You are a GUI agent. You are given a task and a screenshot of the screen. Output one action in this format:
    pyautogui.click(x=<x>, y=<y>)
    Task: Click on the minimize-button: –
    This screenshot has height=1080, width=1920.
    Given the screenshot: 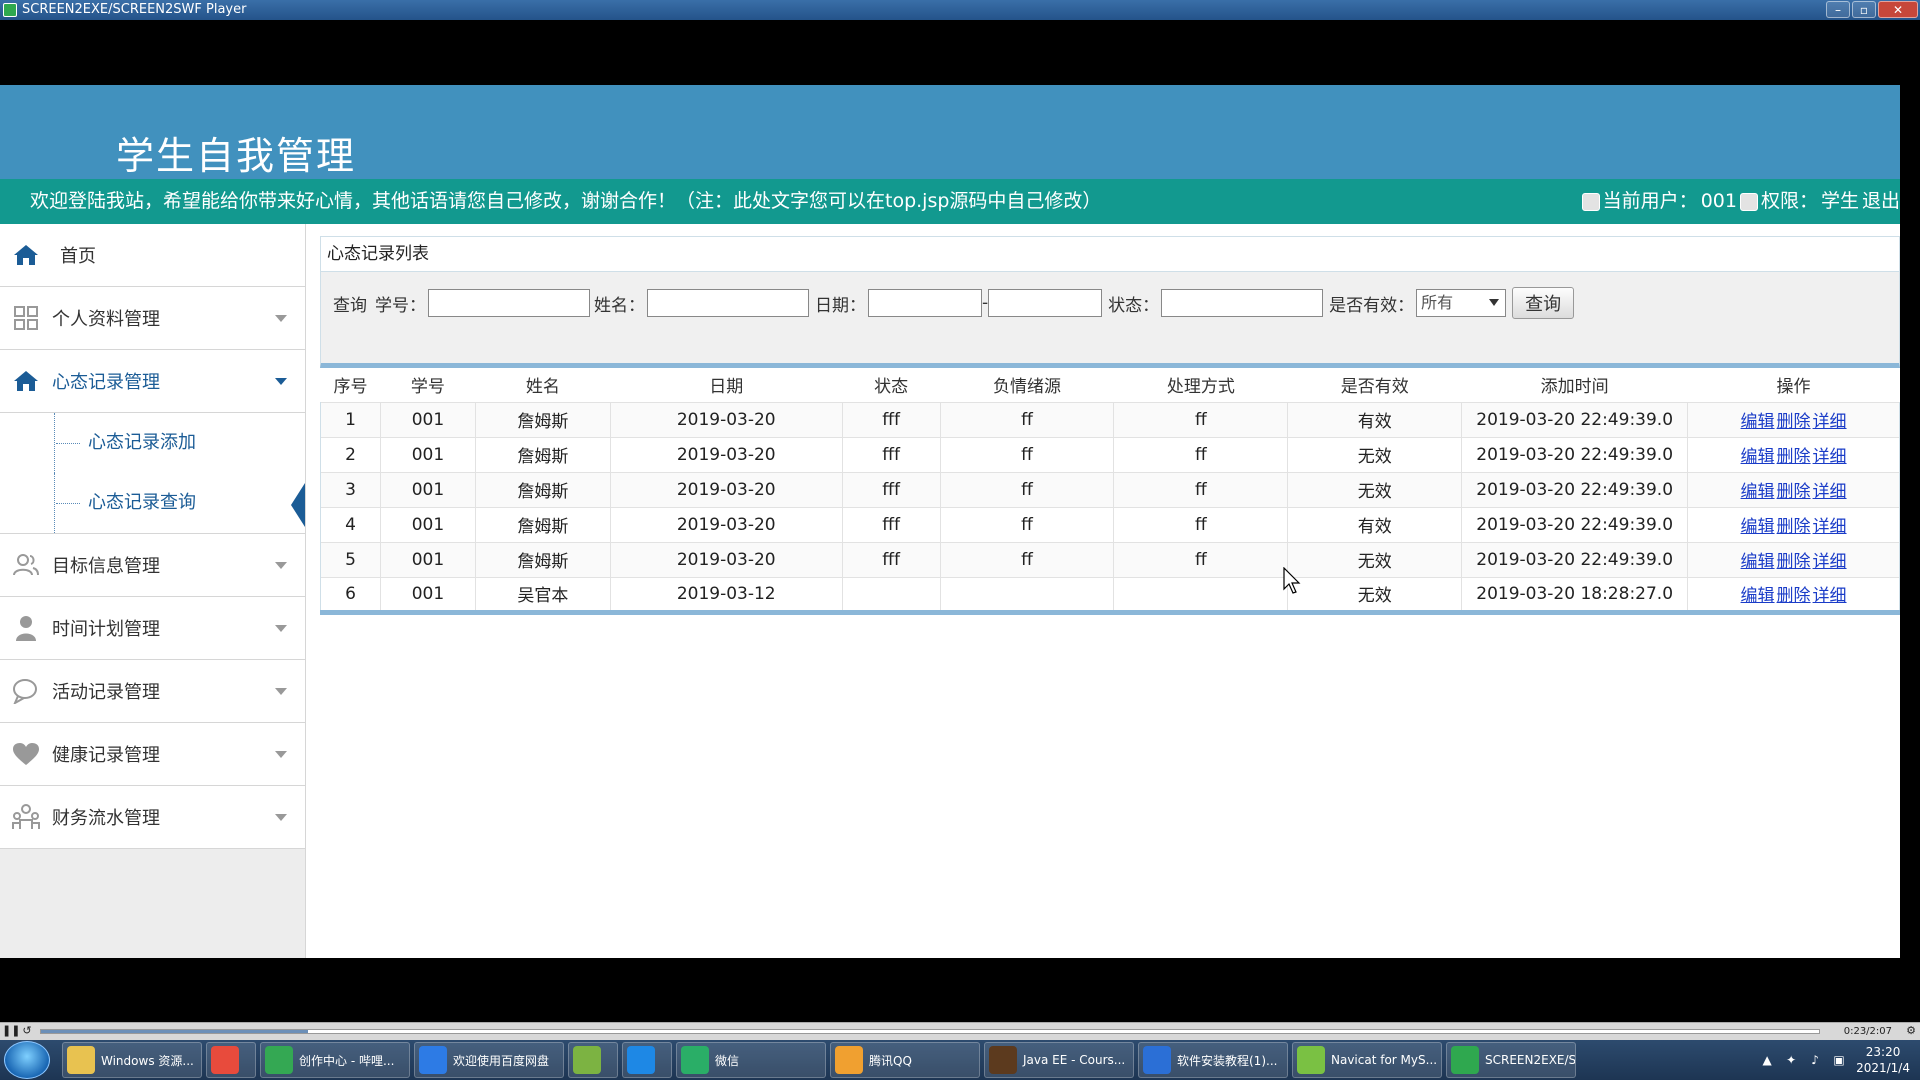 What is the action you would take?
    pyautogui.click(x=1838, y=9)
    